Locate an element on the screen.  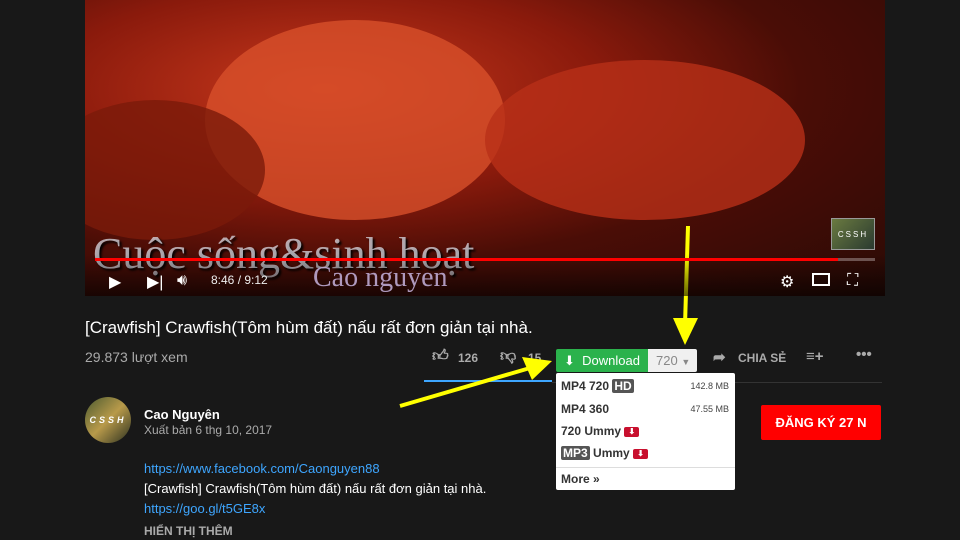
channel-watermark-logo: CSSH is located at coordinates (853, 234).